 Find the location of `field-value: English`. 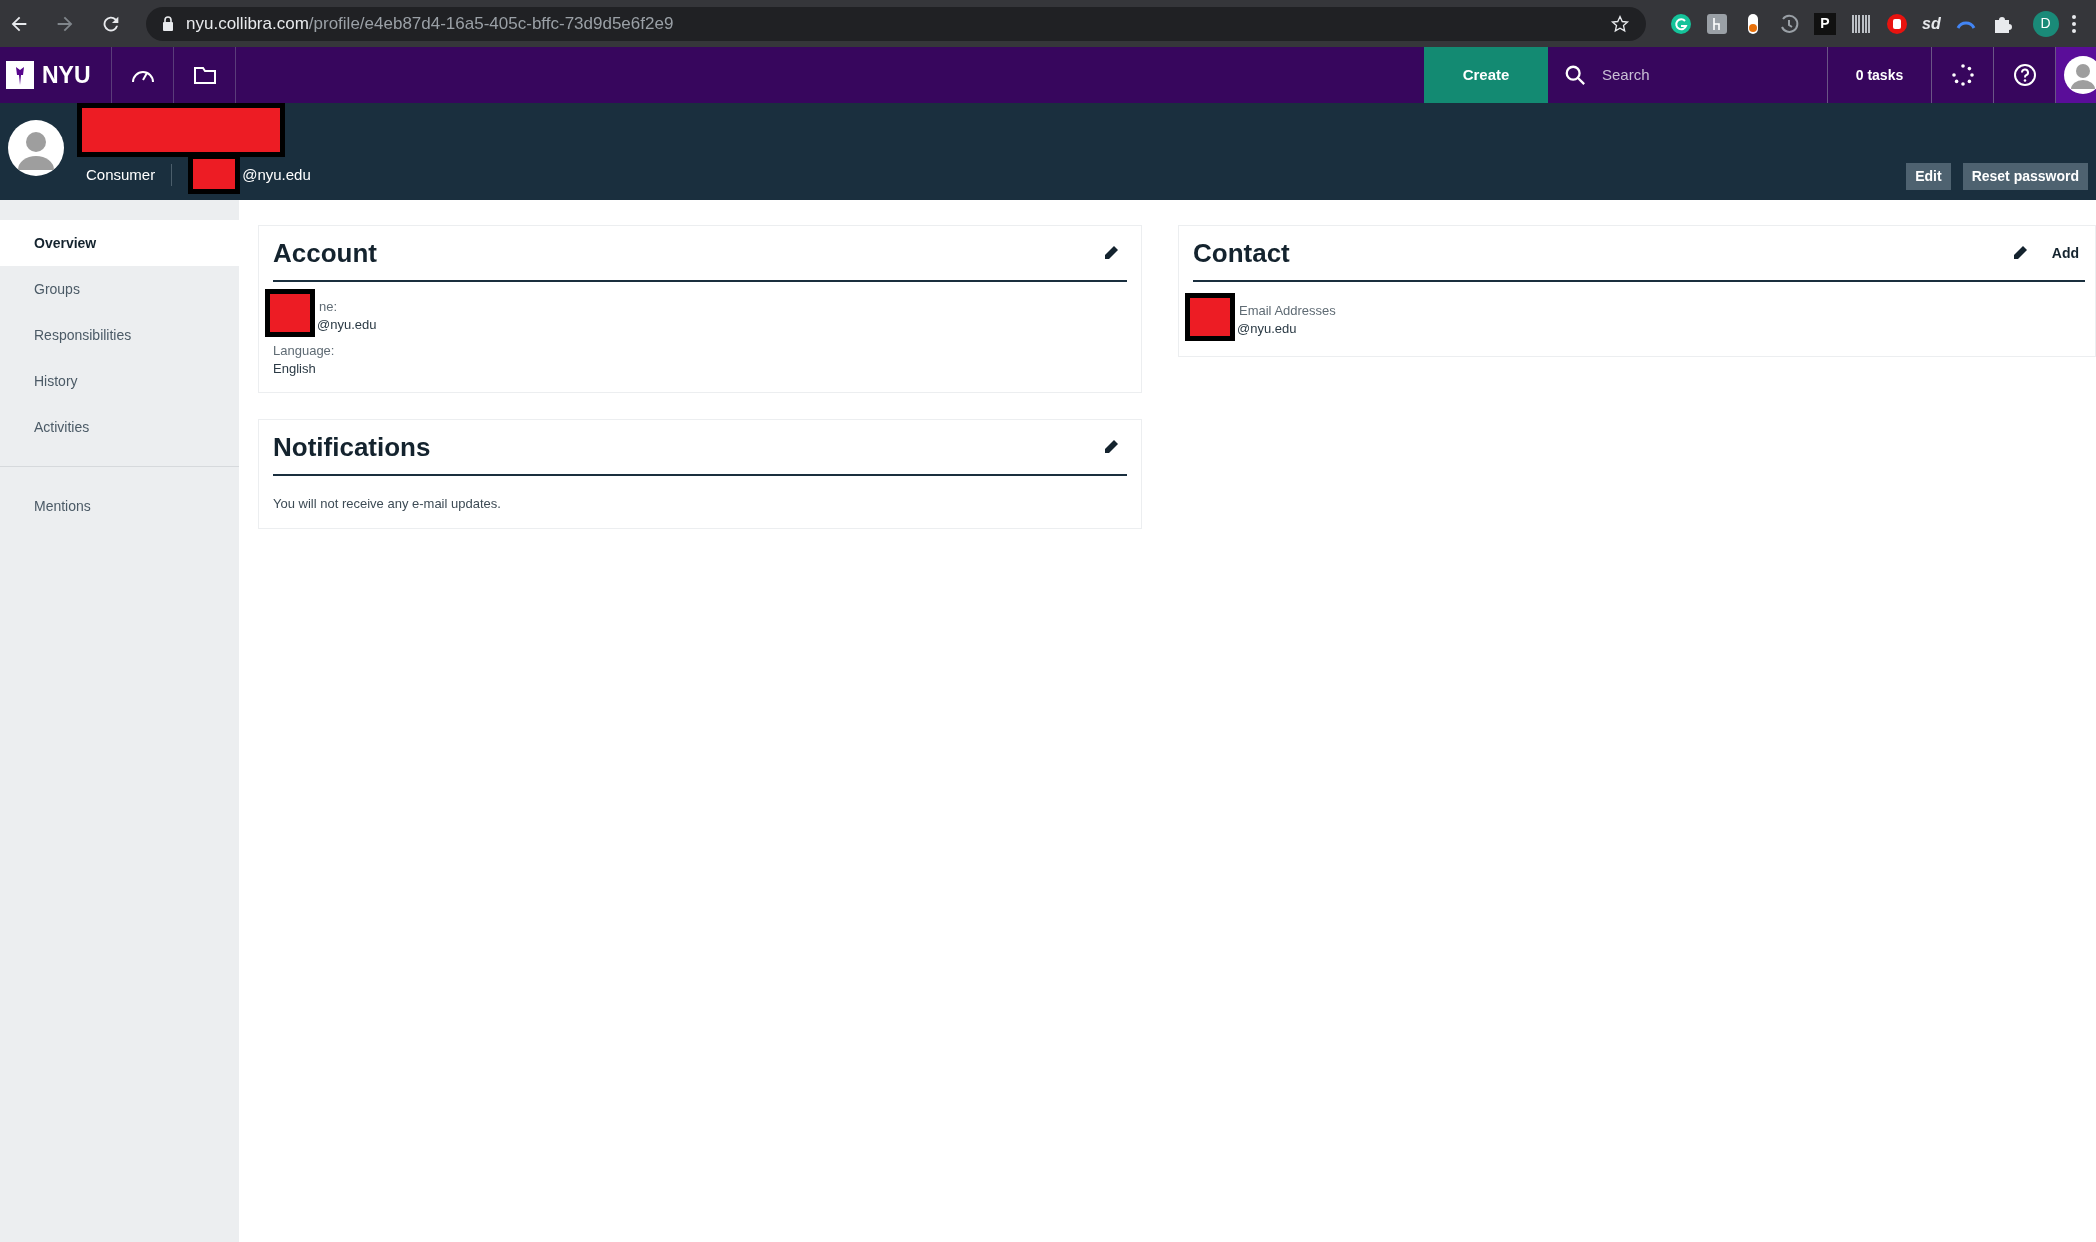

field-value: English is located at coordinates (294, 369).